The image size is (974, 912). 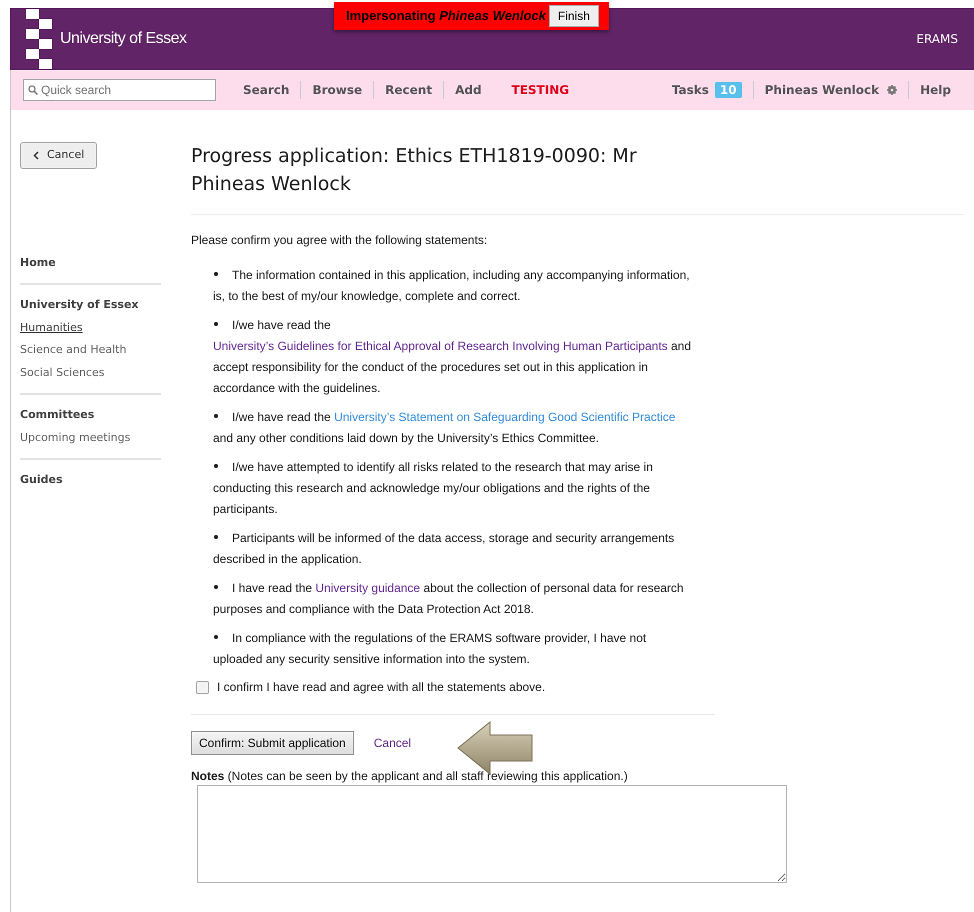 I want to click on statement-text: I have read the University guidance about the collection of personal data for research purposes and compliance with the Data Protection Act 2018., so click(x=448, y=598).